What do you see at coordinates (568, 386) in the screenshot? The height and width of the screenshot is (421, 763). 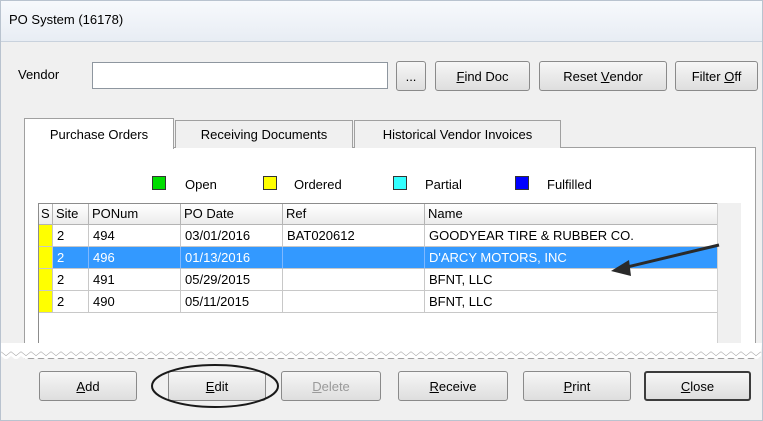 I see `print-accel-key: P` at bounding box center [568, 386].